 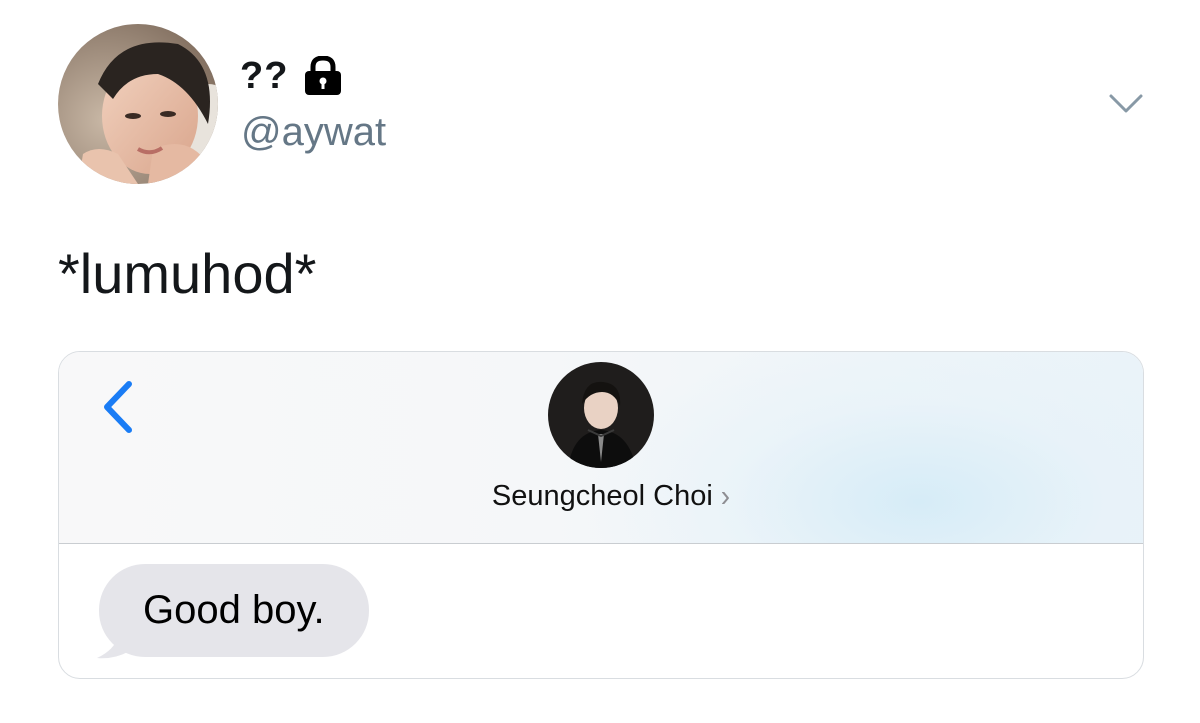 I want to click on tweet-text: *lumuhod*, so click(x=187, y=273).